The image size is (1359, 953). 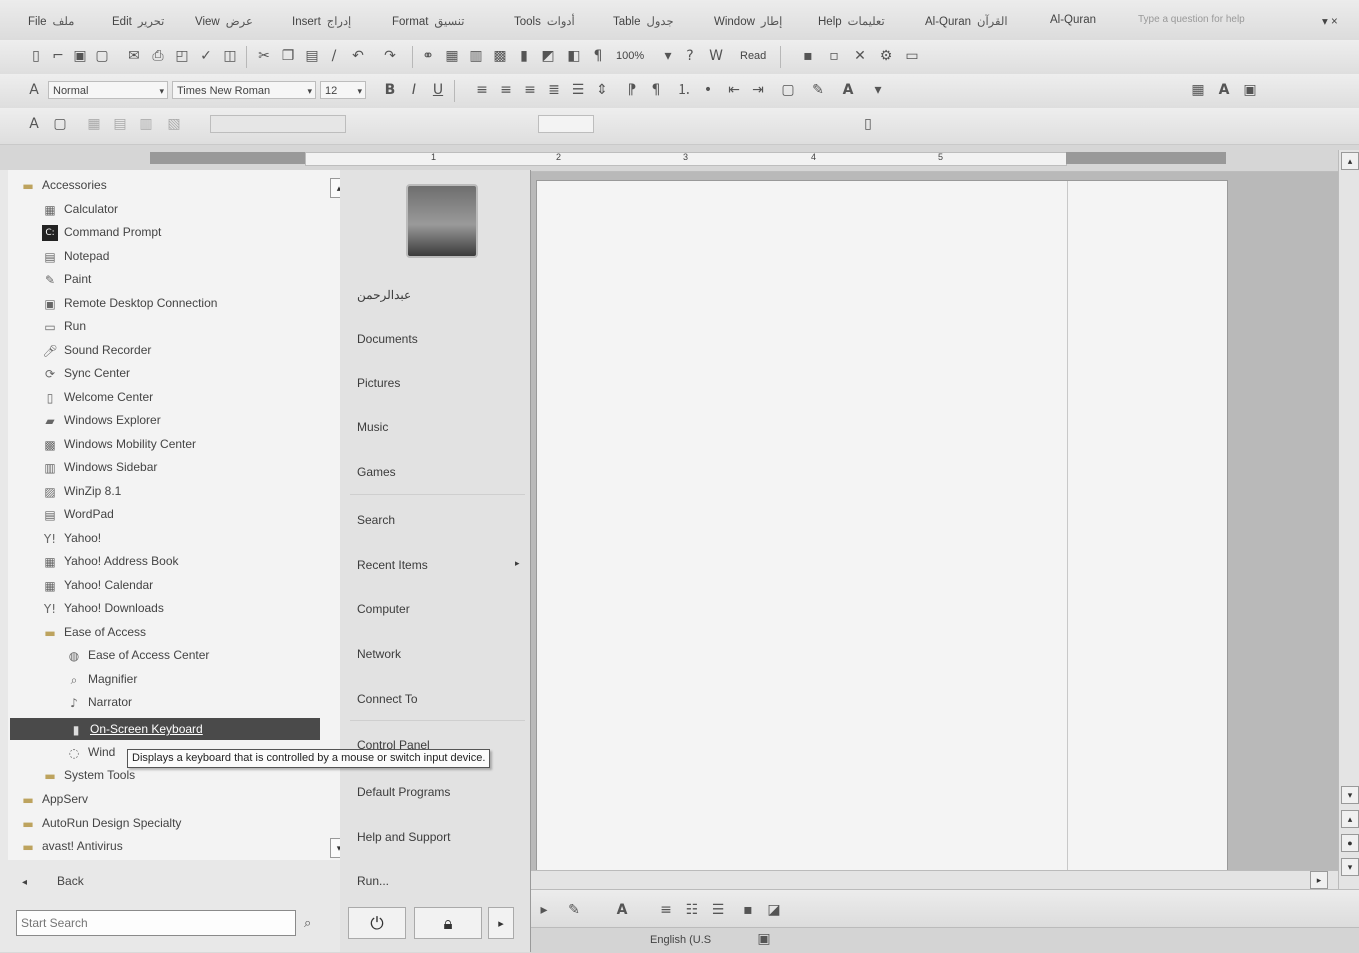 I want to click on program-windows-sidebar: ▥ Windows Sidebar, so click(x=99, y=467).